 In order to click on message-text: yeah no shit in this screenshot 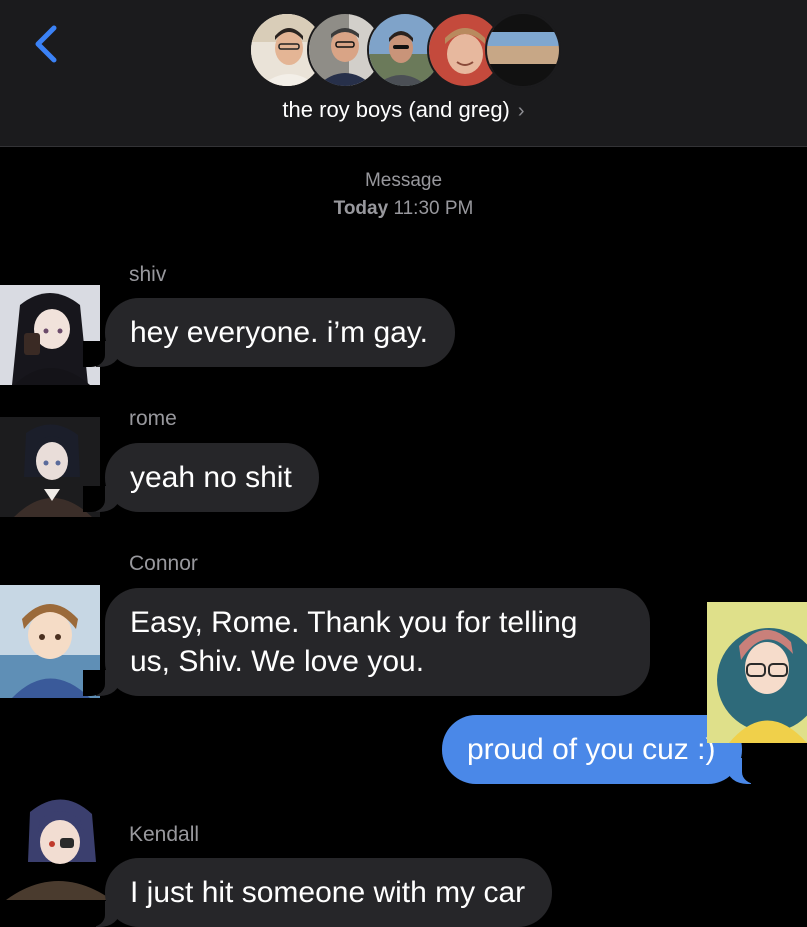, I will do `click(211, 477)`.